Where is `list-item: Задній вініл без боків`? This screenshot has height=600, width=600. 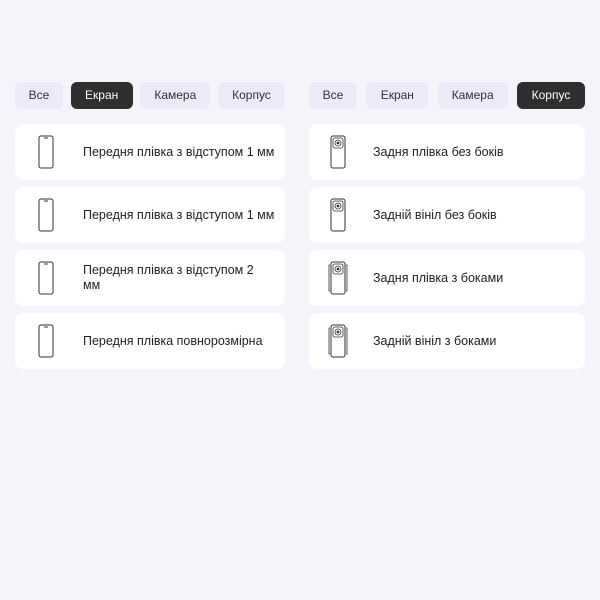
list-item: Задній вініл без боків is located at coordinates (447, 215).